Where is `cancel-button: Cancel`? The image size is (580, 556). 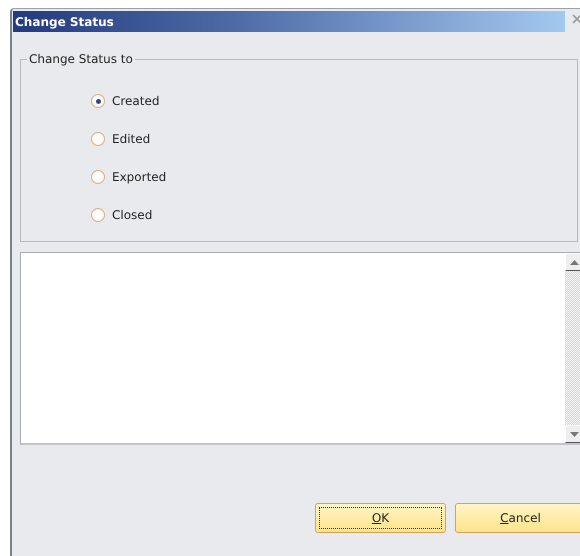 cancel-button: Cancel is located at coordinates (517, 518).